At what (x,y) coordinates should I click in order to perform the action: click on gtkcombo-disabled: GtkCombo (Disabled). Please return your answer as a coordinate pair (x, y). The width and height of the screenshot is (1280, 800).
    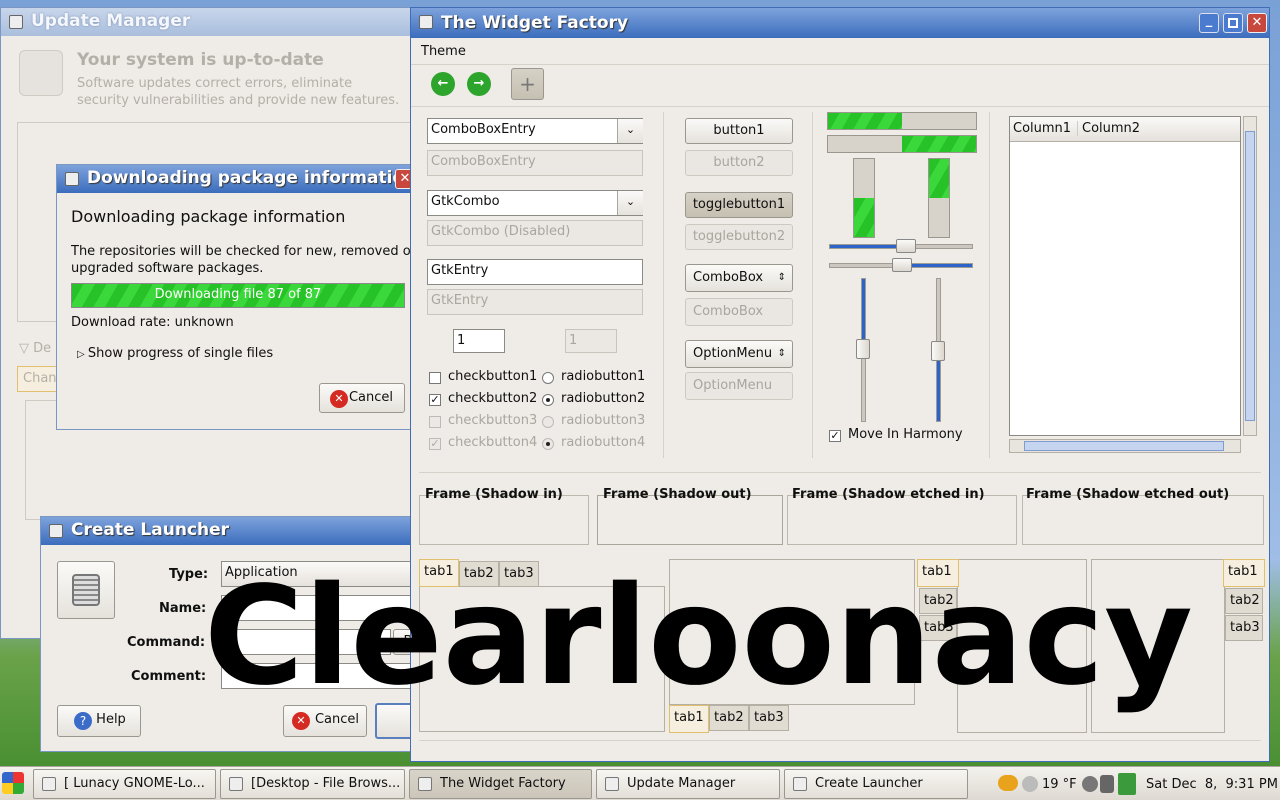
    Looking at the image, I should click on (535, 233).